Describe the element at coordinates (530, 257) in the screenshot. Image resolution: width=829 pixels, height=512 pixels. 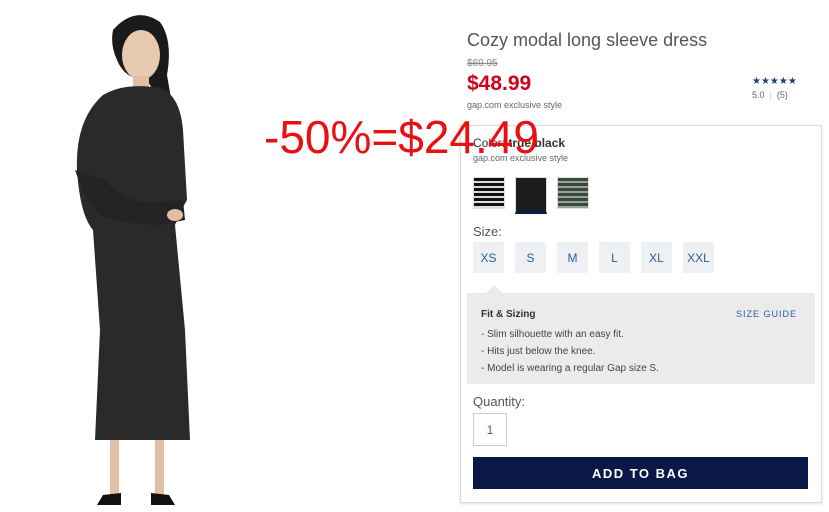
I see `size-s-button: S` at that location.